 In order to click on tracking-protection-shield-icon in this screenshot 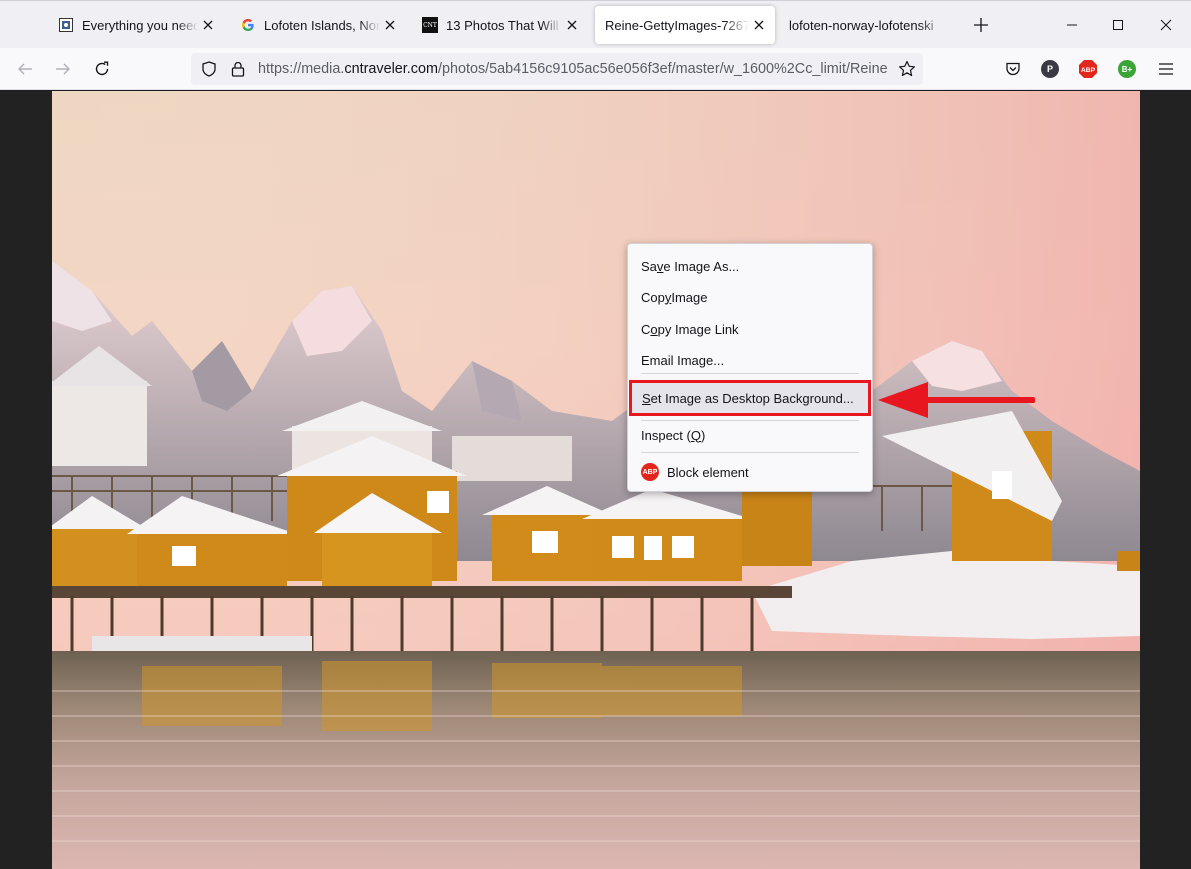, I will do `click(209, 69)`.